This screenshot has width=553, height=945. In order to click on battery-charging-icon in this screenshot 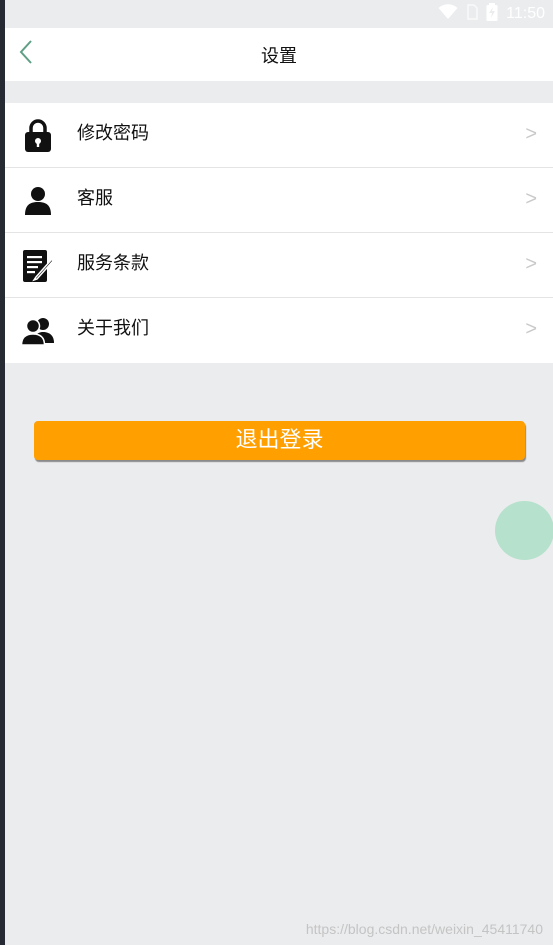, I will do `click(492, 14)`.